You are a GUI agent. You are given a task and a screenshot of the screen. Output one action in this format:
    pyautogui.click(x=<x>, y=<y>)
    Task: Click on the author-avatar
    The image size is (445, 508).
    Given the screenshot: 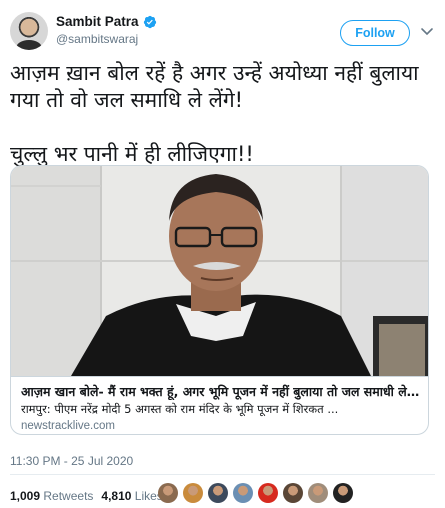 What is the action you would take?
    pyautogui.click(x=29, y=31)
    